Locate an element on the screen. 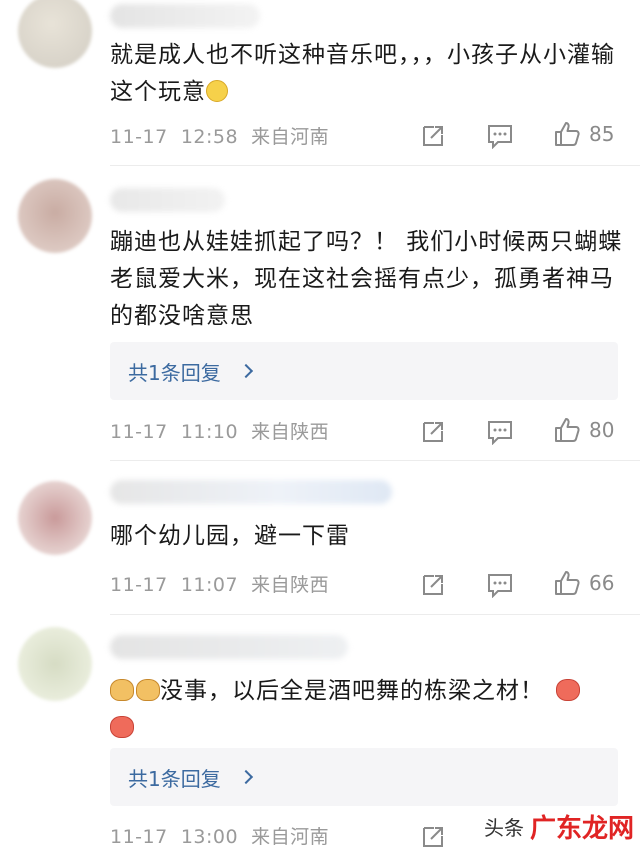  like-button: 85 is located at coordinates (583, 134).